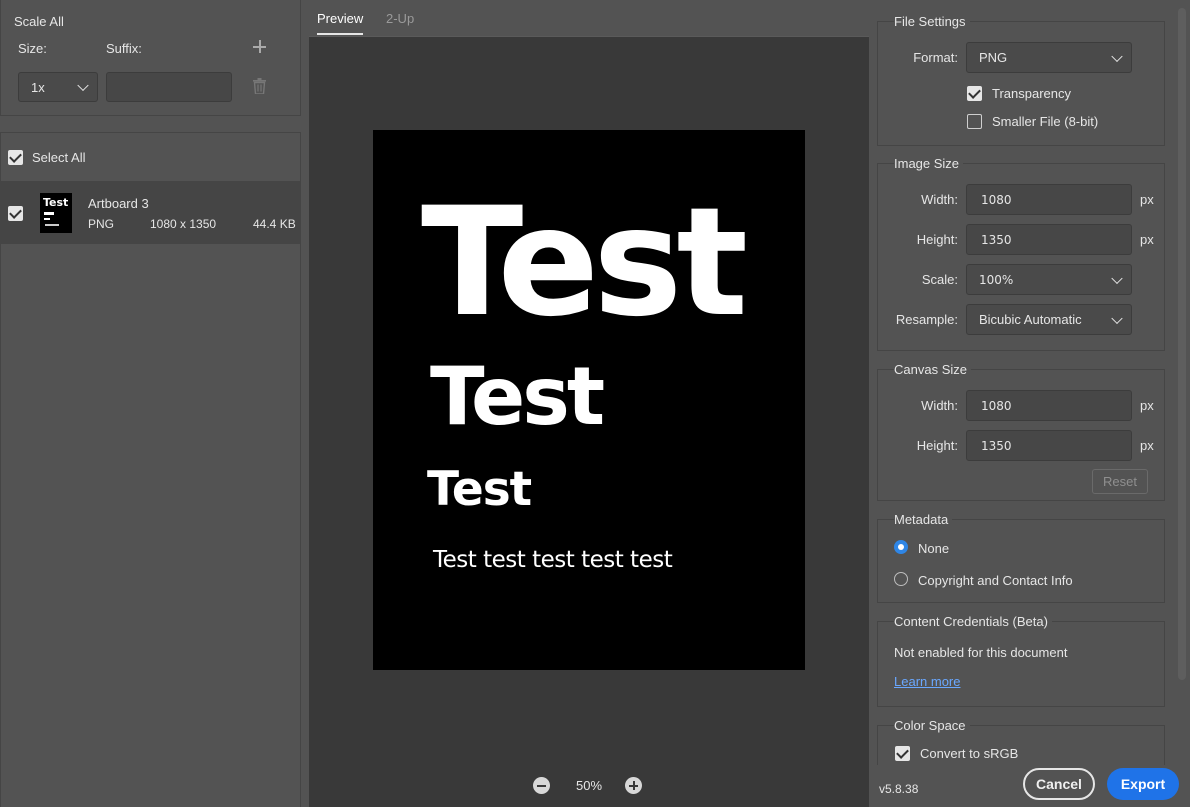 The height and width of the screenshot is (807, 1190). Describe the element at coordinates (1147, 405) in the screenshot. I see `canvas-width-unit: px` at that location.